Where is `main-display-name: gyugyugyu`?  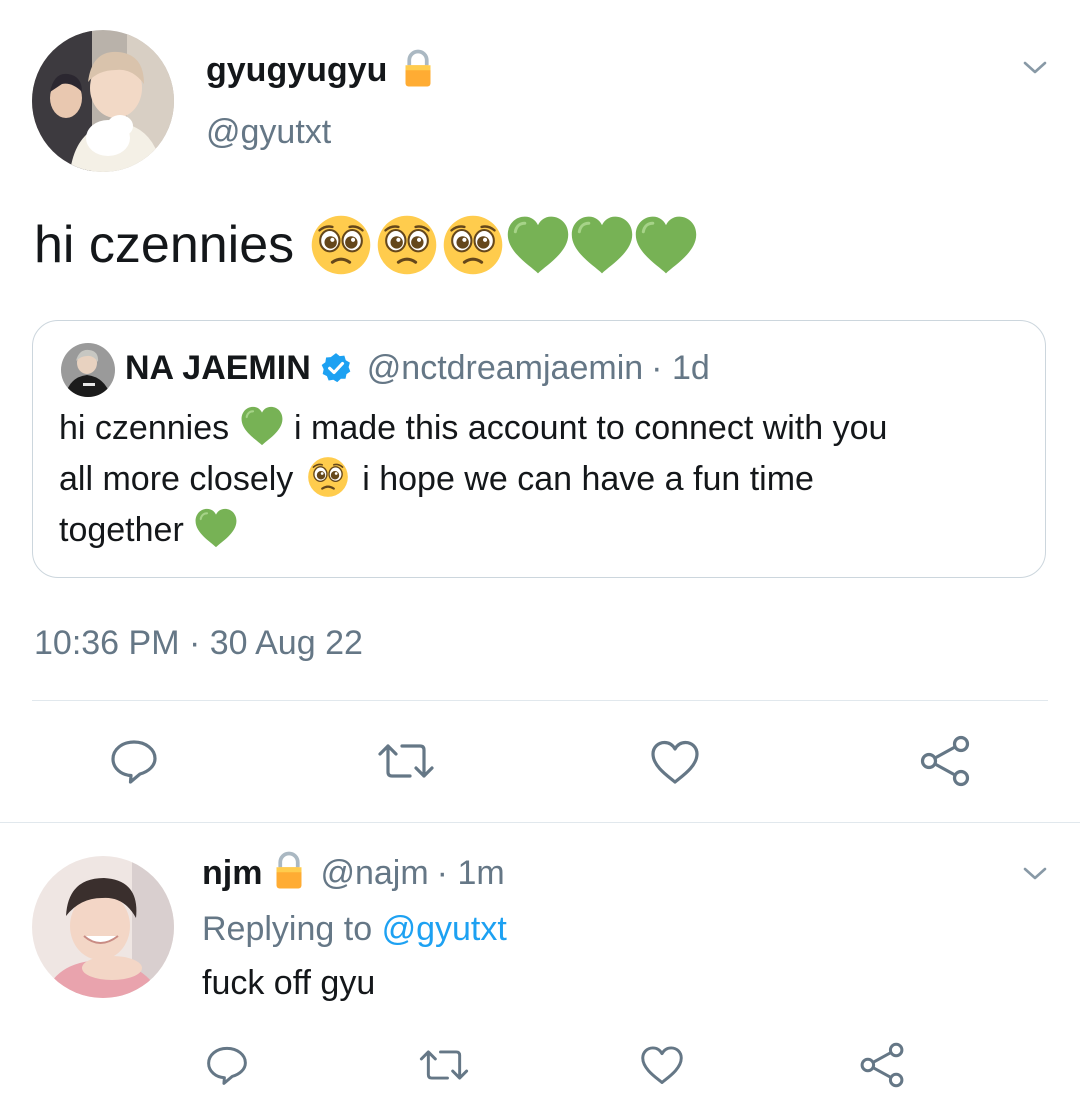 main-display-name: gyugyugyu is located at coordinates (319, 70).